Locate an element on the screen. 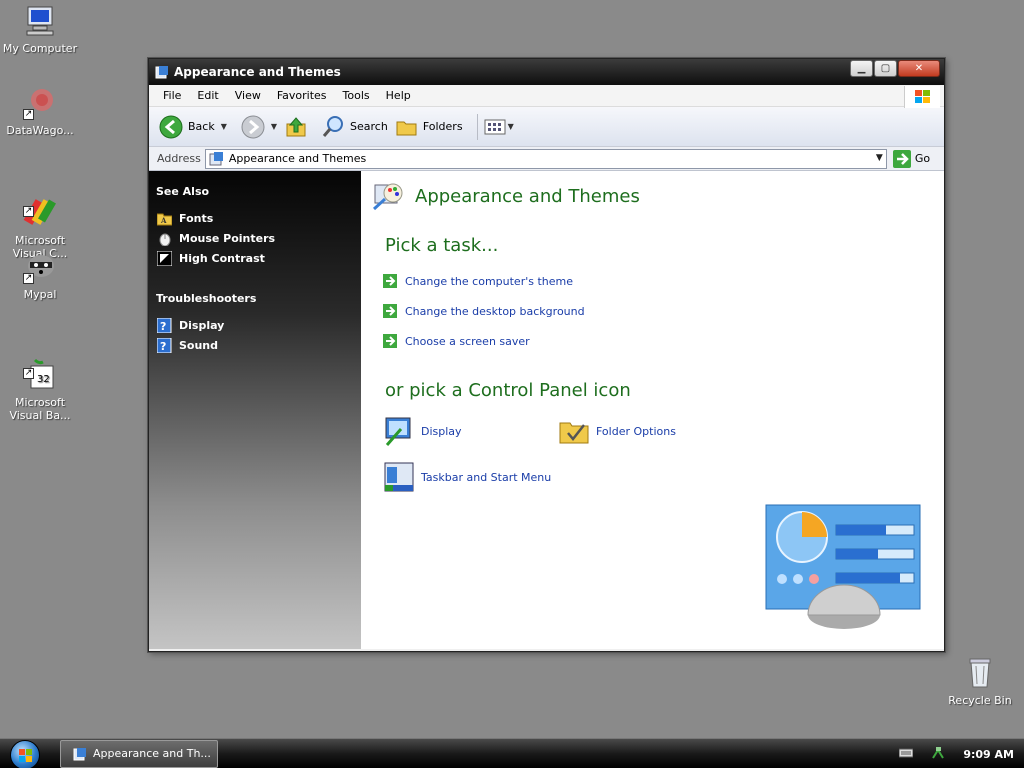 Image resolution: width=1024 pixels, height=768 pixels. desktop-icon-my-computer: My Computer is located at coordinates (40, 29).